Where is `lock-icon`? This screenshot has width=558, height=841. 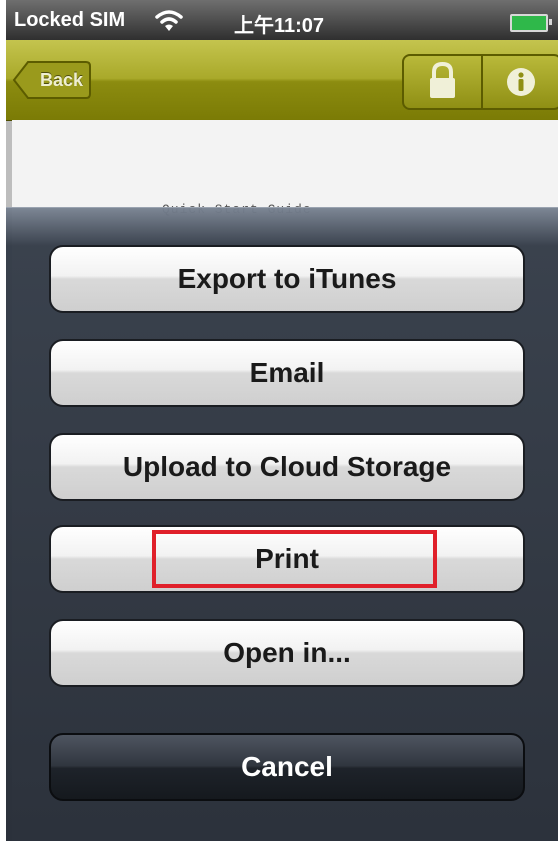
lock-icon is located at coordinates (442, 79).